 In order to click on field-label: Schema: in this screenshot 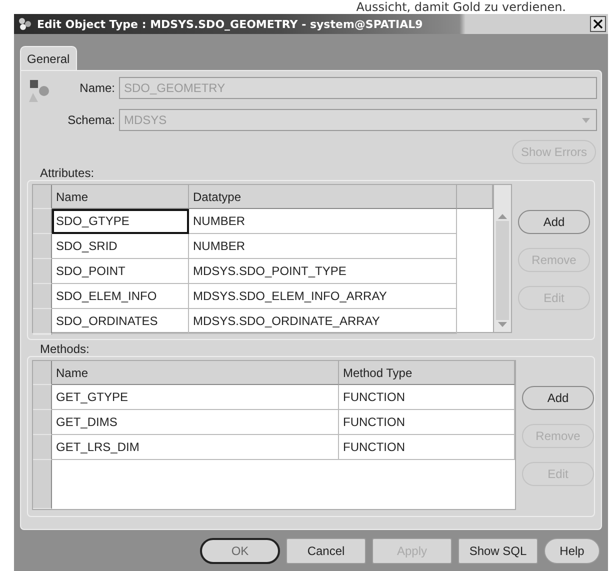, I will do `click(90, 120)`.